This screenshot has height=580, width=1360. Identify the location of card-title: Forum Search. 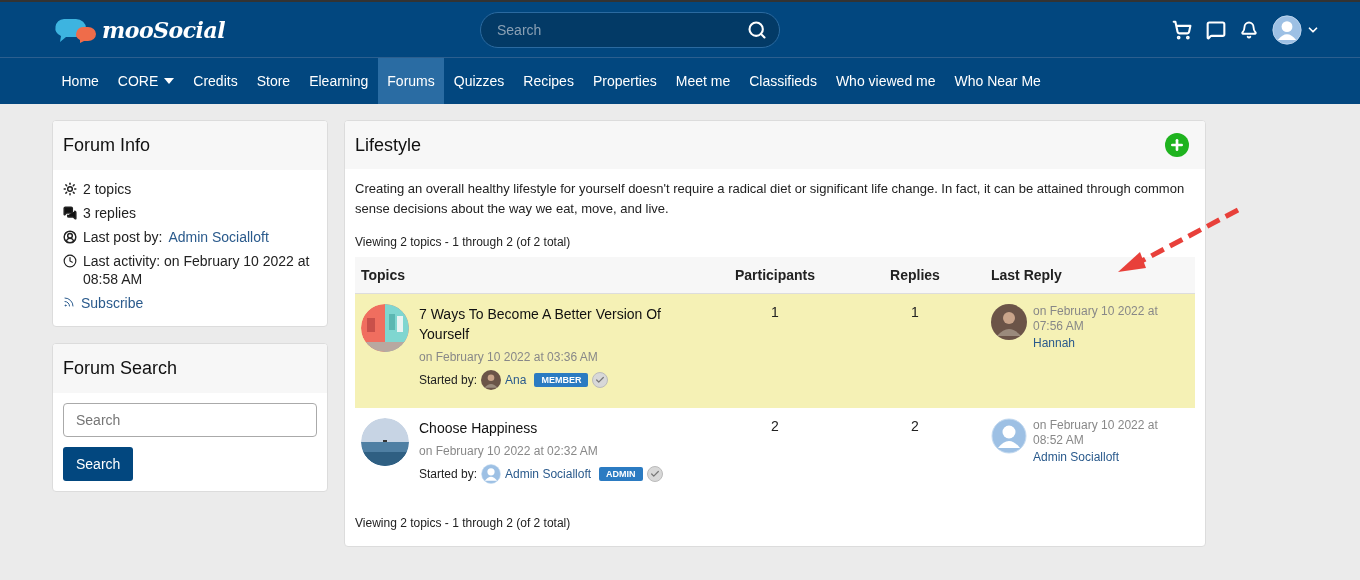
(190, 368).